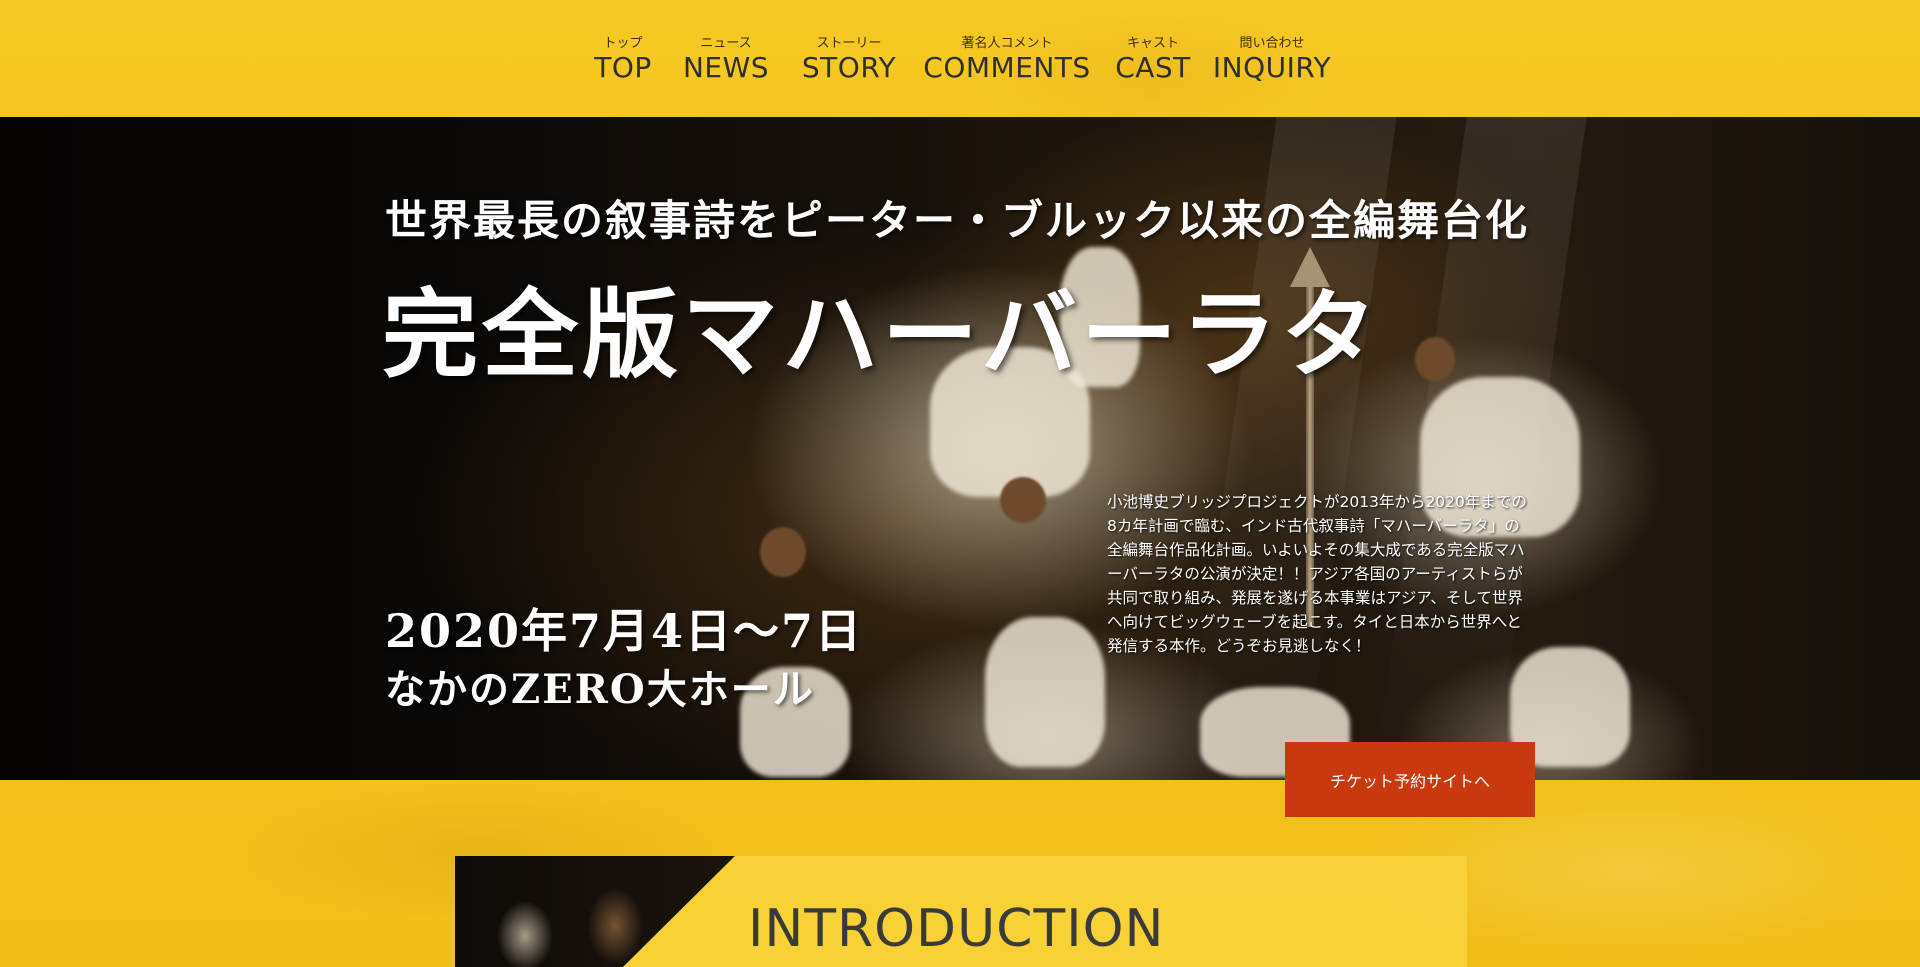 The width and height of the screenshot is (1920, 967). What do you see at coordinates (623, 43) in the screenshot?
I see `nav-item-top-sub: トップ` at bounding box center [623, 43].